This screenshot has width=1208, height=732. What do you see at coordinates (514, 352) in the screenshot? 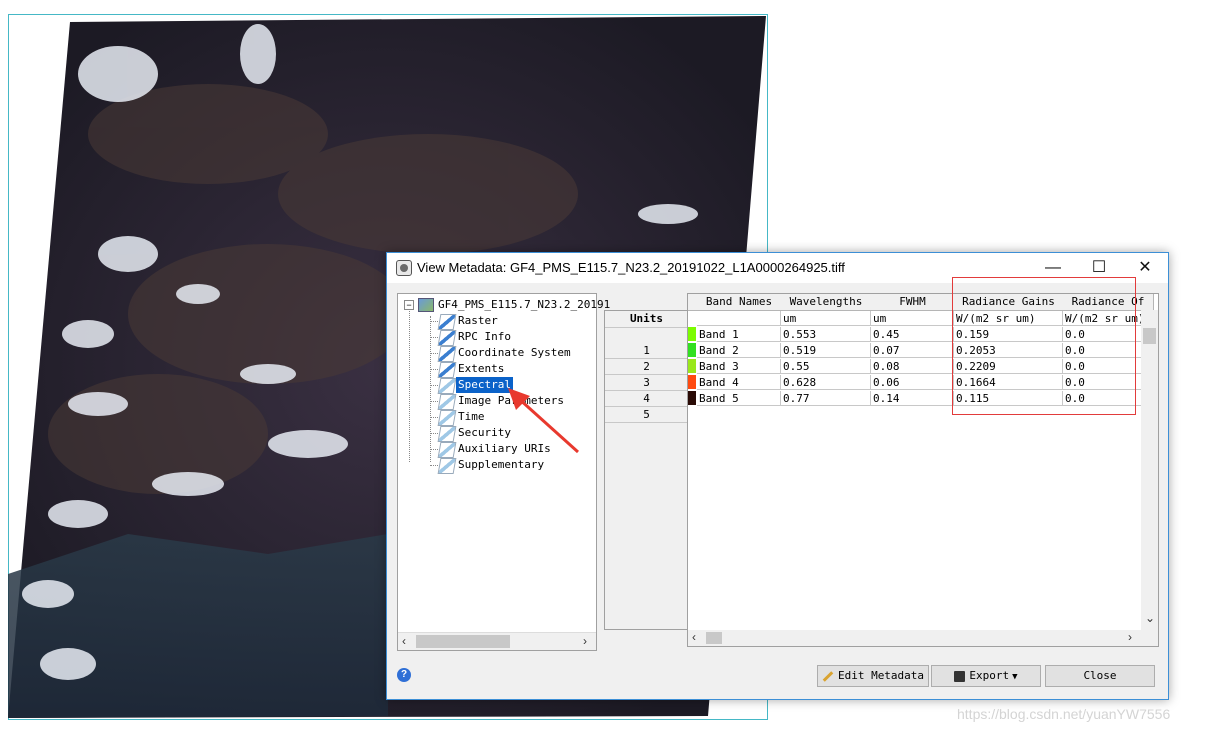
I see `tree-item-label: Coordinate System` at bounding box center [514, 352].